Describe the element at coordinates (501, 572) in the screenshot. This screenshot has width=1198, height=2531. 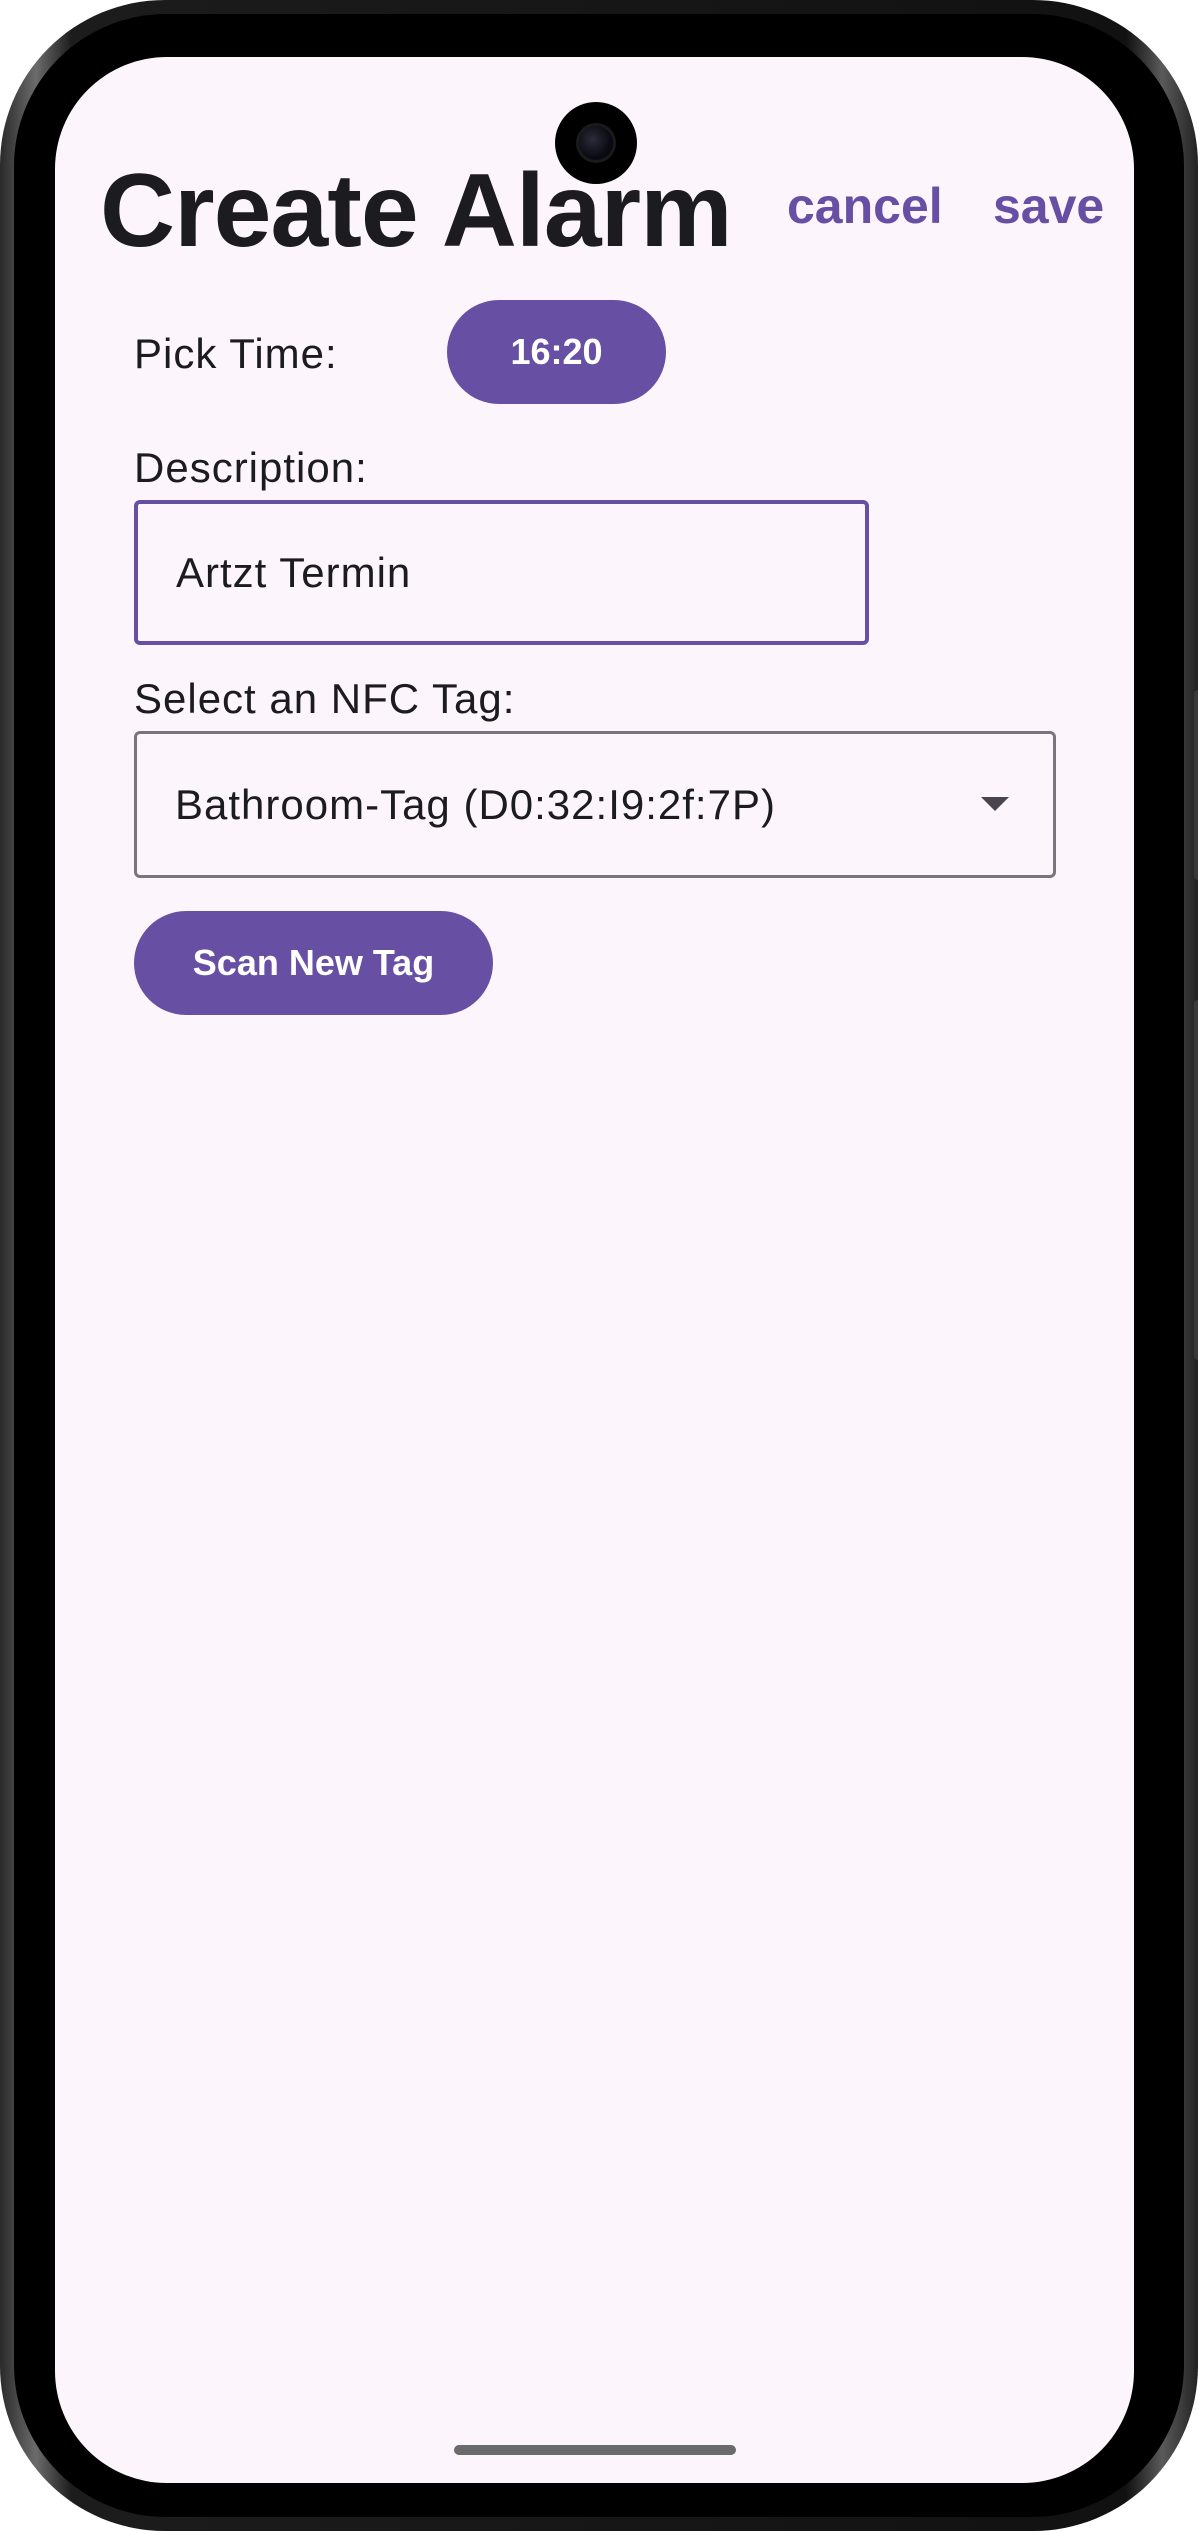
I see `description-field: Artzt Termin` at that location.